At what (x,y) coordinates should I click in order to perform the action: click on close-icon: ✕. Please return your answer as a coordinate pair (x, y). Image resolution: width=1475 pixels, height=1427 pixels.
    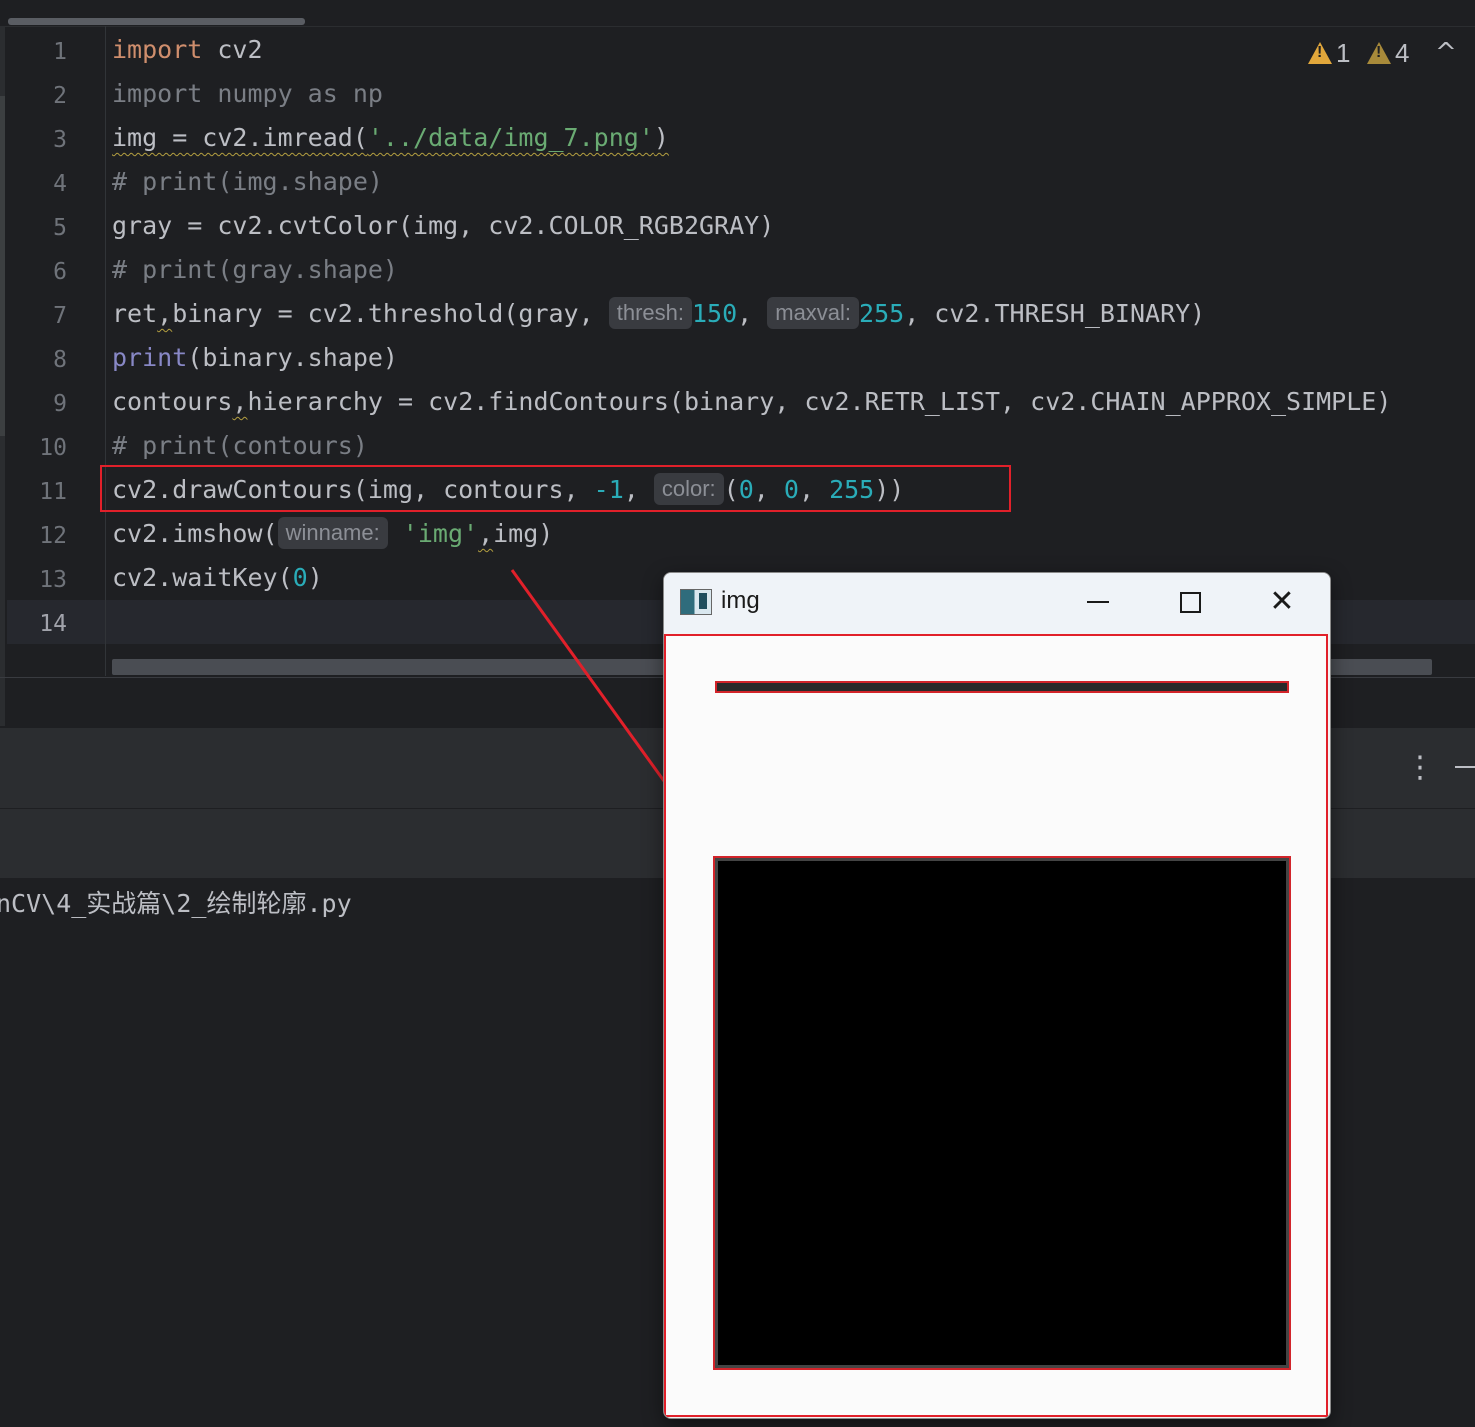
    Looking at the image, I should click on (1282, 601).